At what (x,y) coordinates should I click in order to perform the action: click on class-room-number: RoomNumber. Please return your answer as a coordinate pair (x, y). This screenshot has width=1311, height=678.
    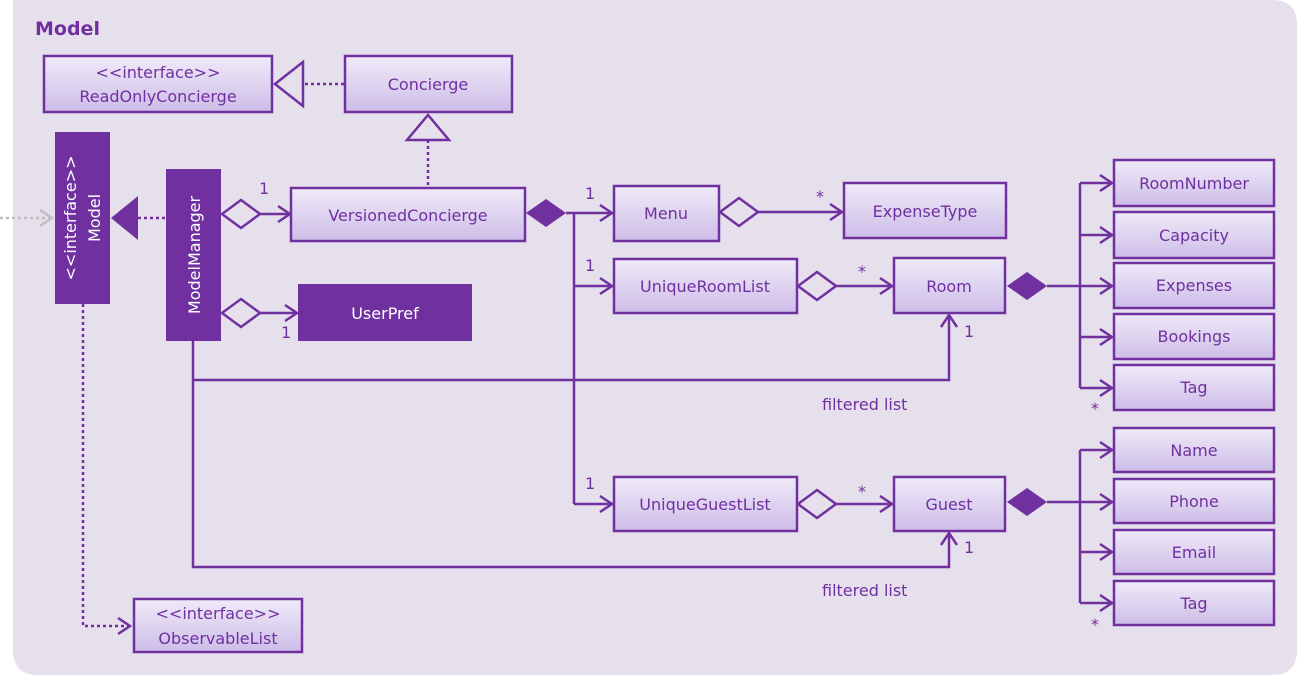
    Looking at the image, I should click on (1194, 183).